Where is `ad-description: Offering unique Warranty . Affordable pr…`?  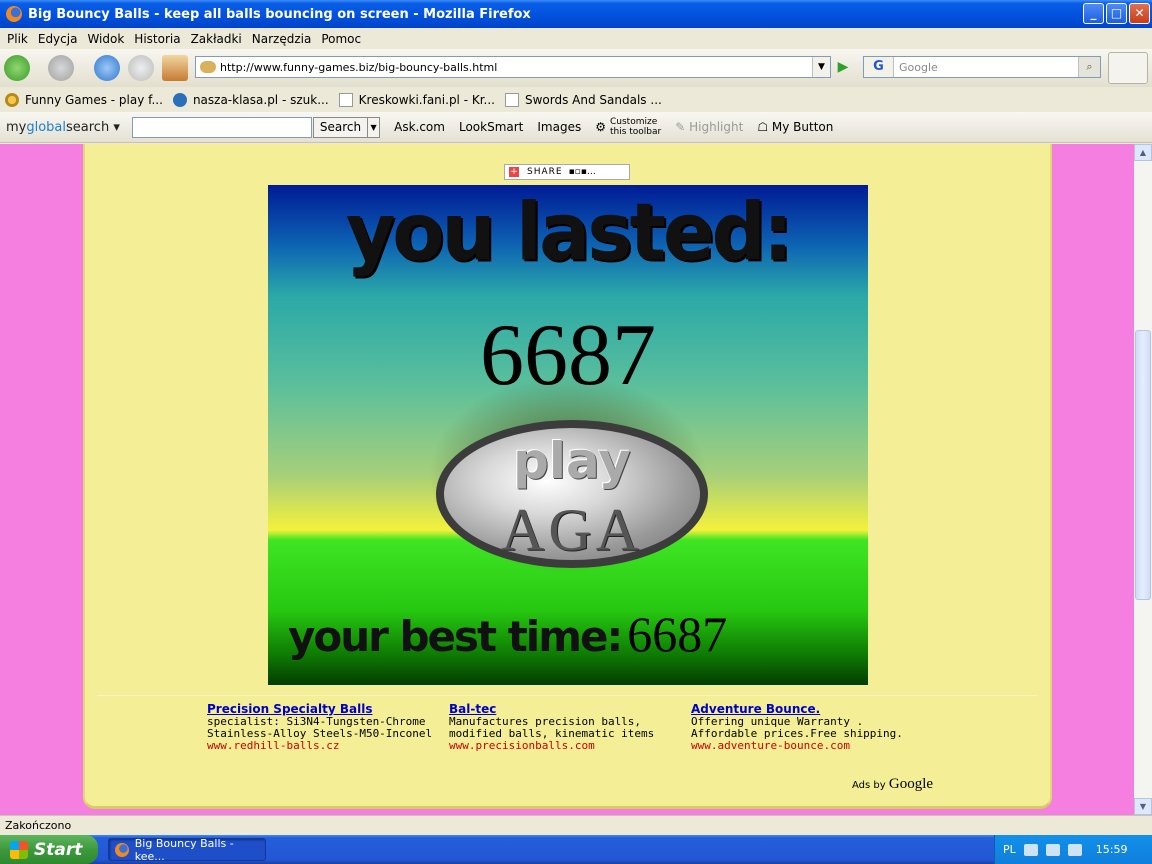
ad-description: Offering unique Warranty . Affordable pr… is located at coordinates (797, 727).